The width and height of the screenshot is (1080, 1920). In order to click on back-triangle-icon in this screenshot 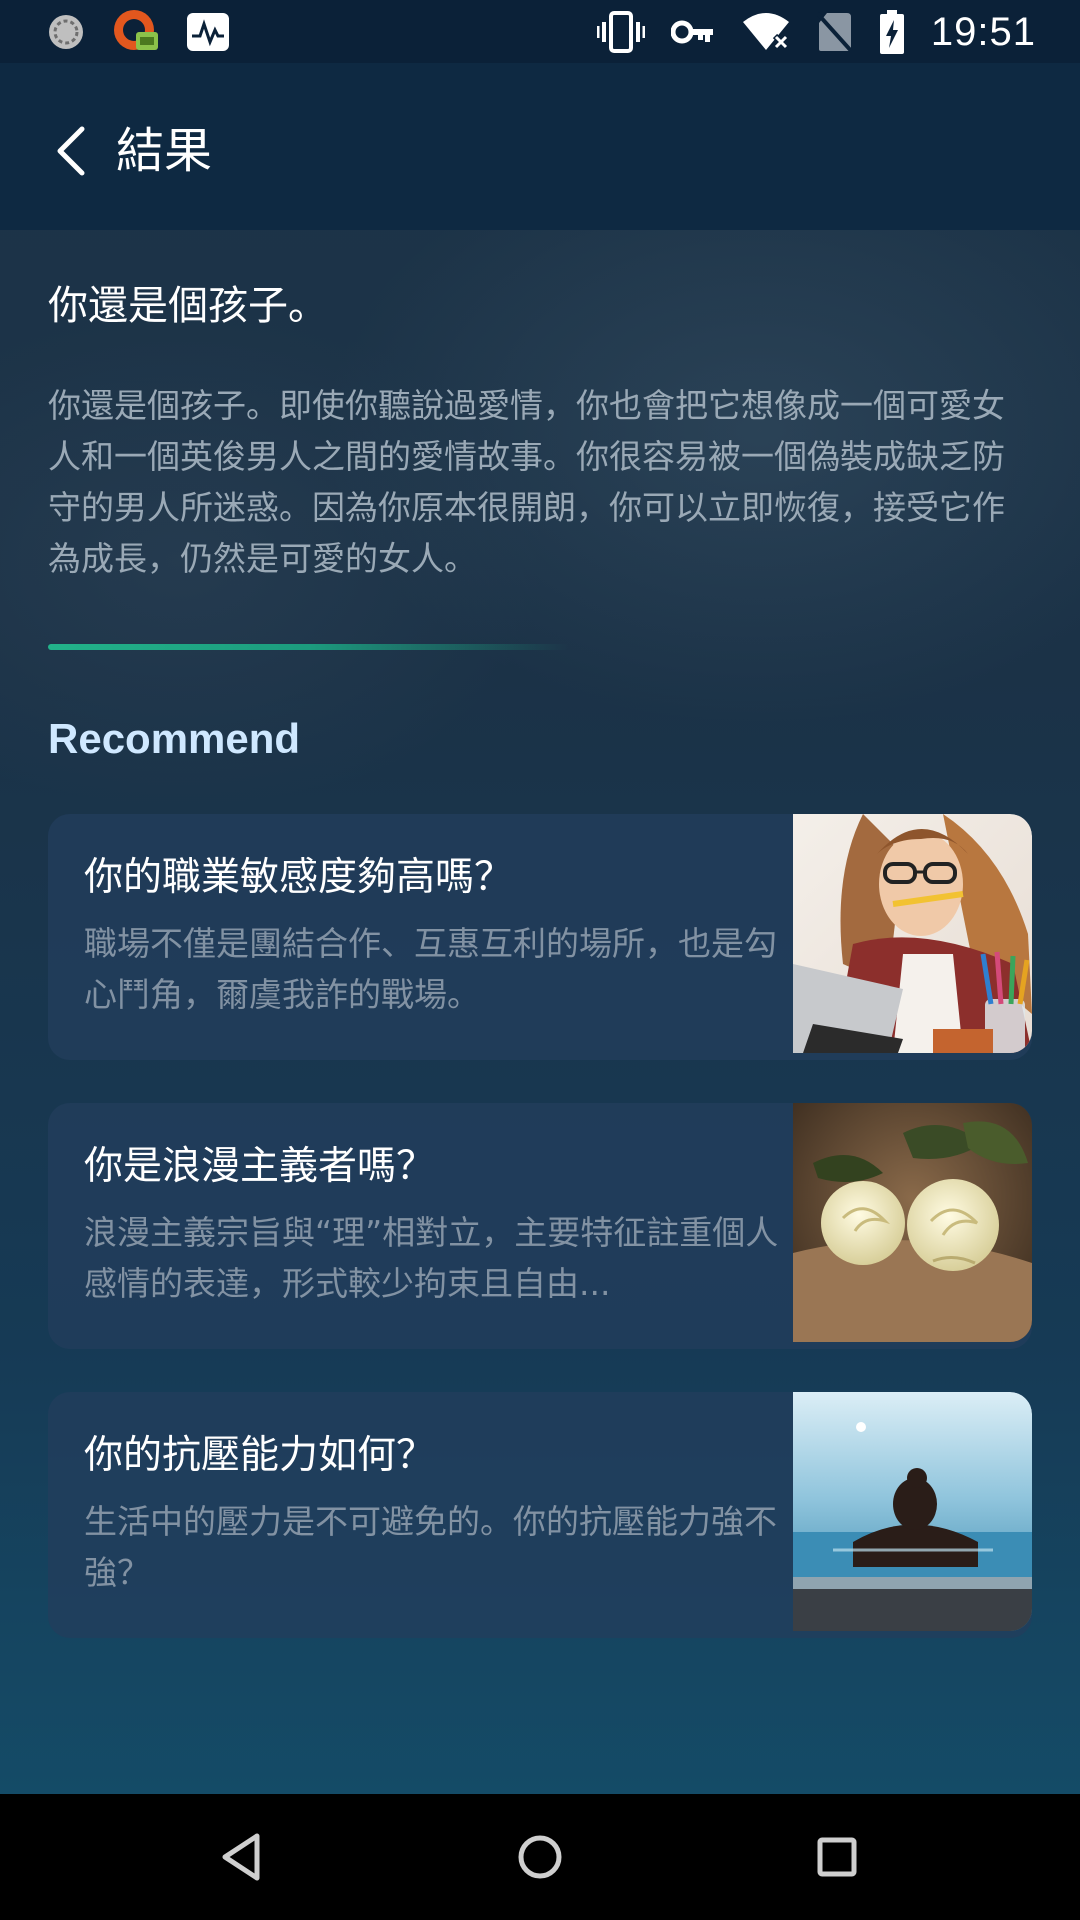, I will do `click(241, 1857)`.